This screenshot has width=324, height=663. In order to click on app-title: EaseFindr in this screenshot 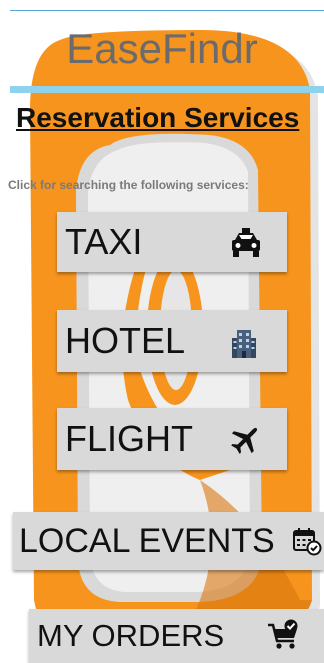, I will do `click(162, 48)`.